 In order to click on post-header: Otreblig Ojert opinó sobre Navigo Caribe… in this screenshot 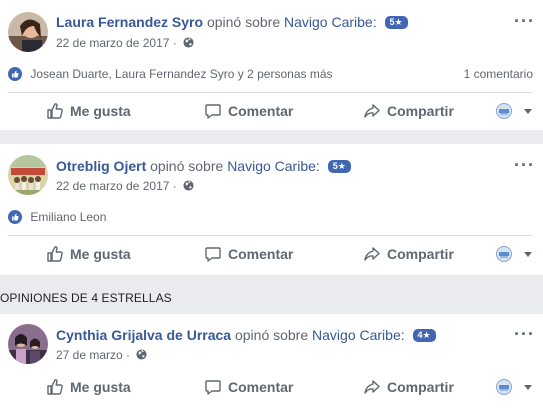, I will do `click(203, 166)`.